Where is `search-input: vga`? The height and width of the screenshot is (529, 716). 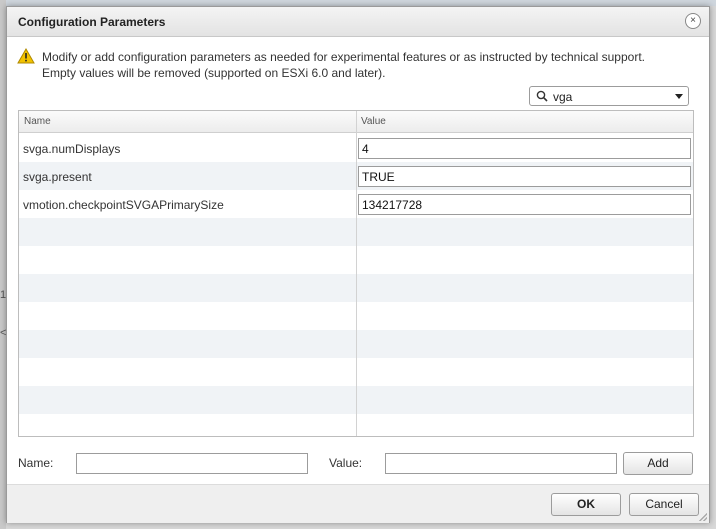
search-input: vga is located at coordinates (562, 97).